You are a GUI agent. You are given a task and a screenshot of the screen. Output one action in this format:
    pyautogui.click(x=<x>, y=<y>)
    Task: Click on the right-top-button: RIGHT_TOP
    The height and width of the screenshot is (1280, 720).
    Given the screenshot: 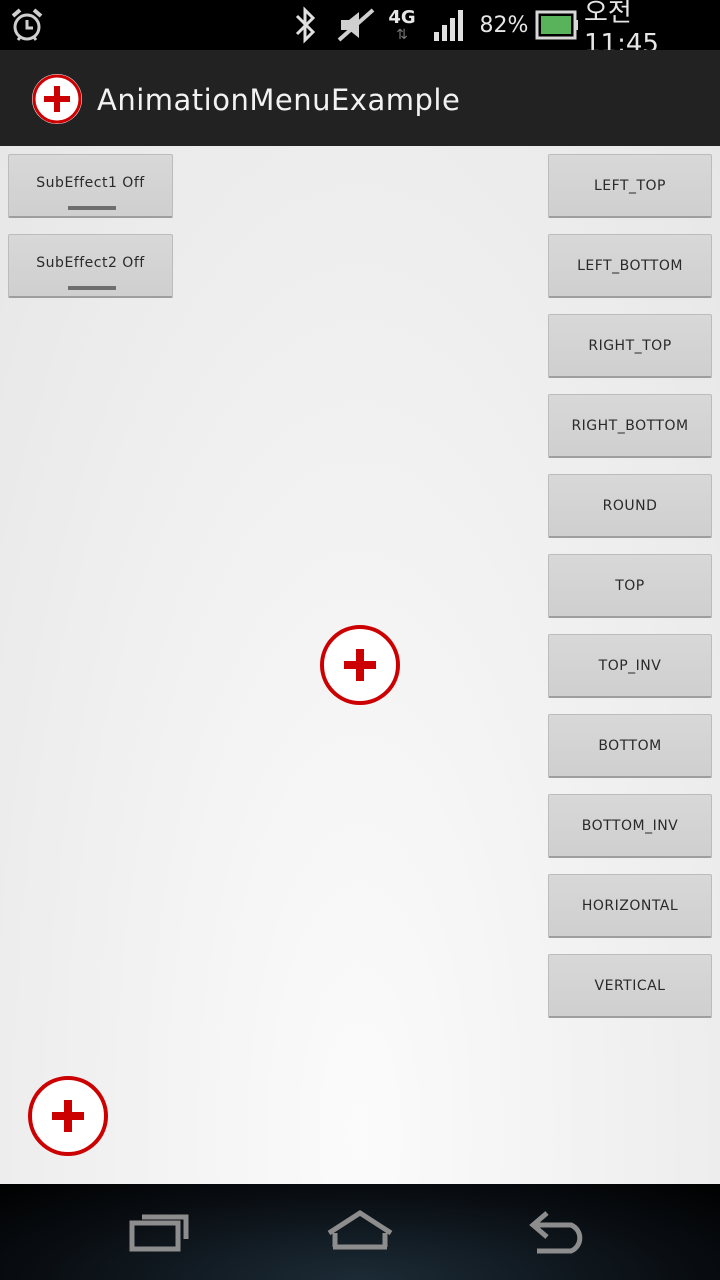 What is the action you would take?
    pyautogui.click(x=630, y=346)
    